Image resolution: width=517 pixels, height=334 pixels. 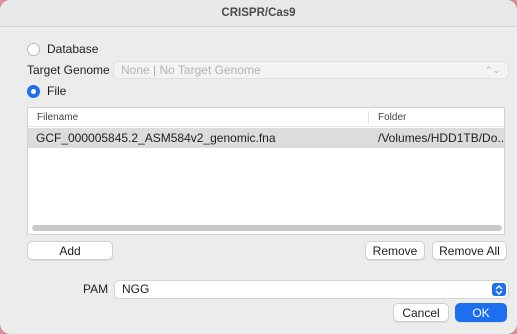 I want to click on target-genome-label: Target Genome, so click(x=68, y=70).